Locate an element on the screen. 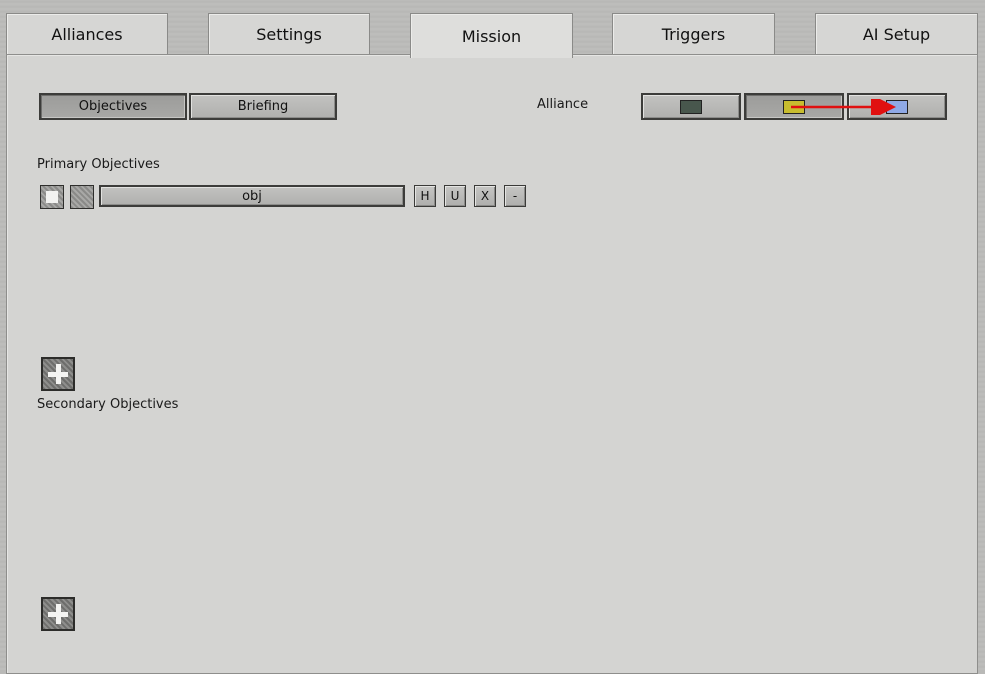 The width and height of the screenshot is (985, 674). tab-label: Mission is located at coordinates (491, 36).